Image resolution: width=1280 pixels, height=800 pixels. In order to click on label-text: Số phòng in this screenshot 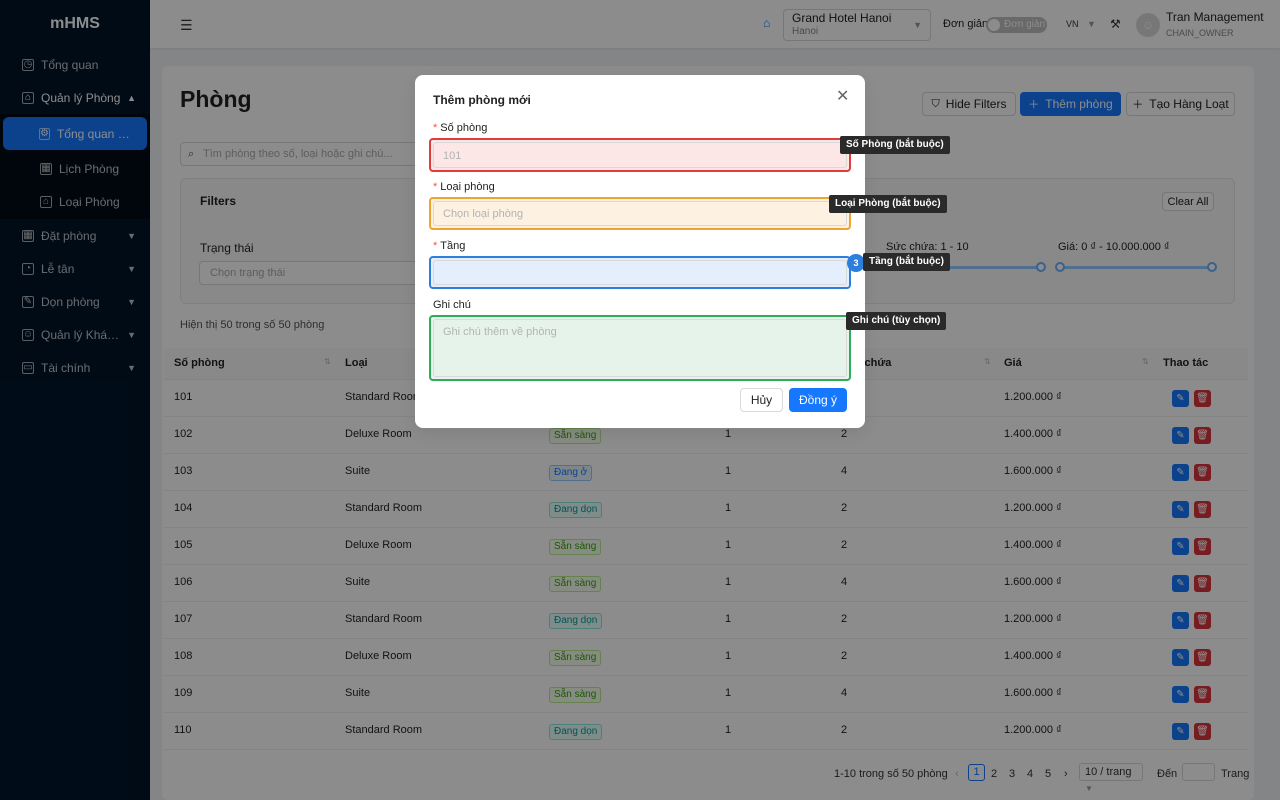, I will do `click(464, 128)`.